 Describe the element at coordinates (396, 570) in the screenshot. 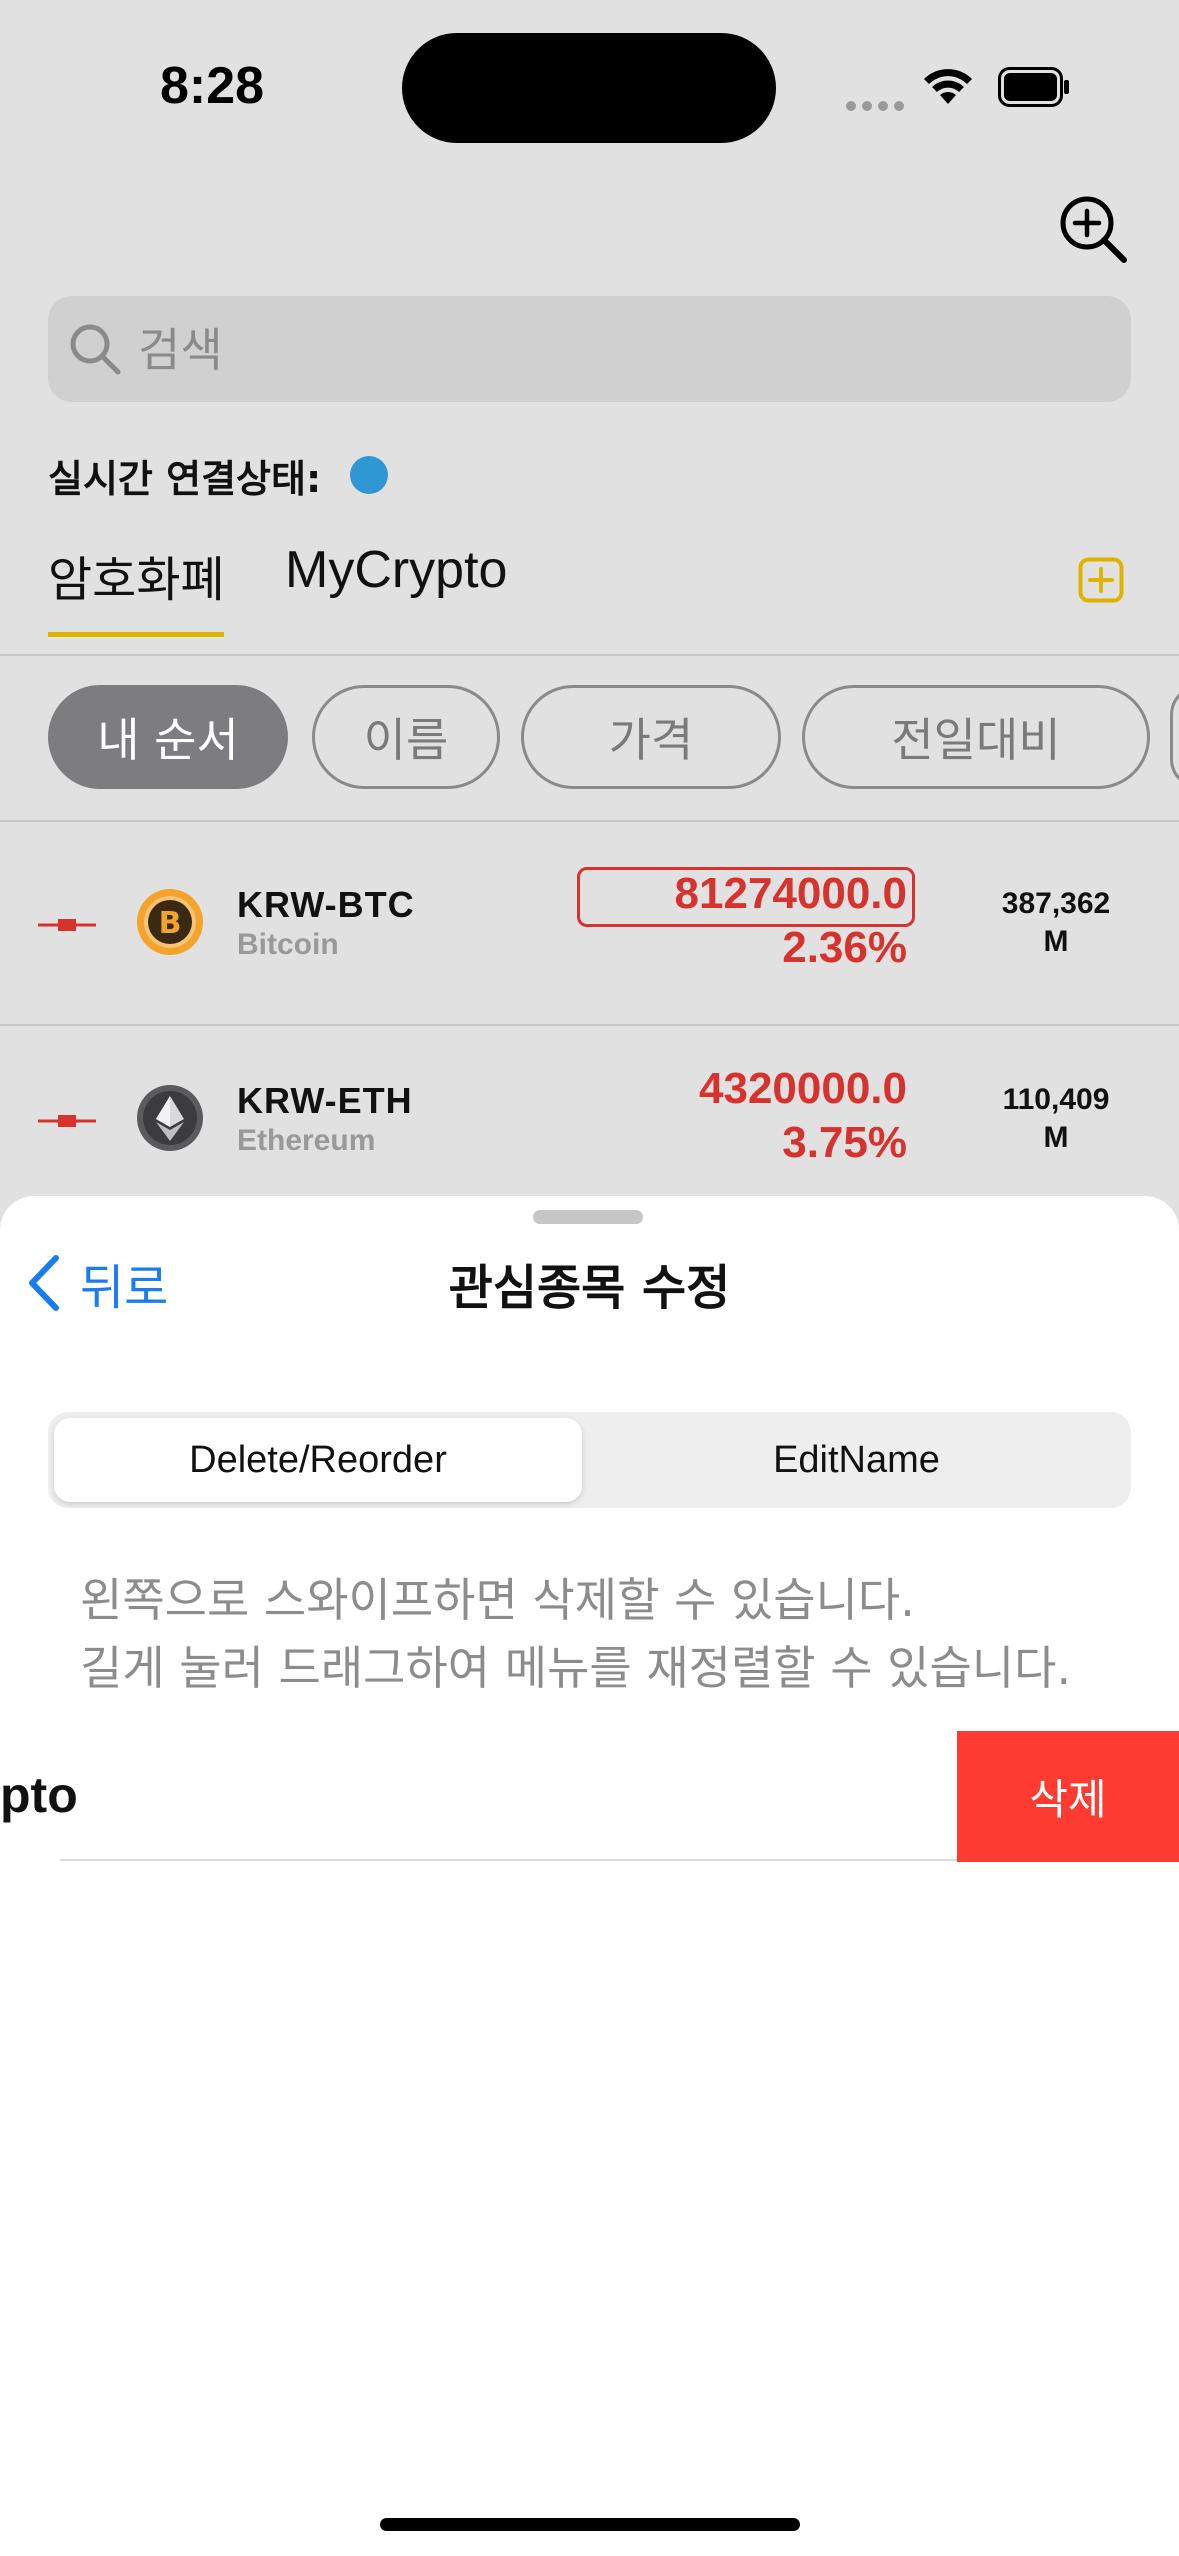

I see `tab-mycrypto: MyCrypto` at that location.